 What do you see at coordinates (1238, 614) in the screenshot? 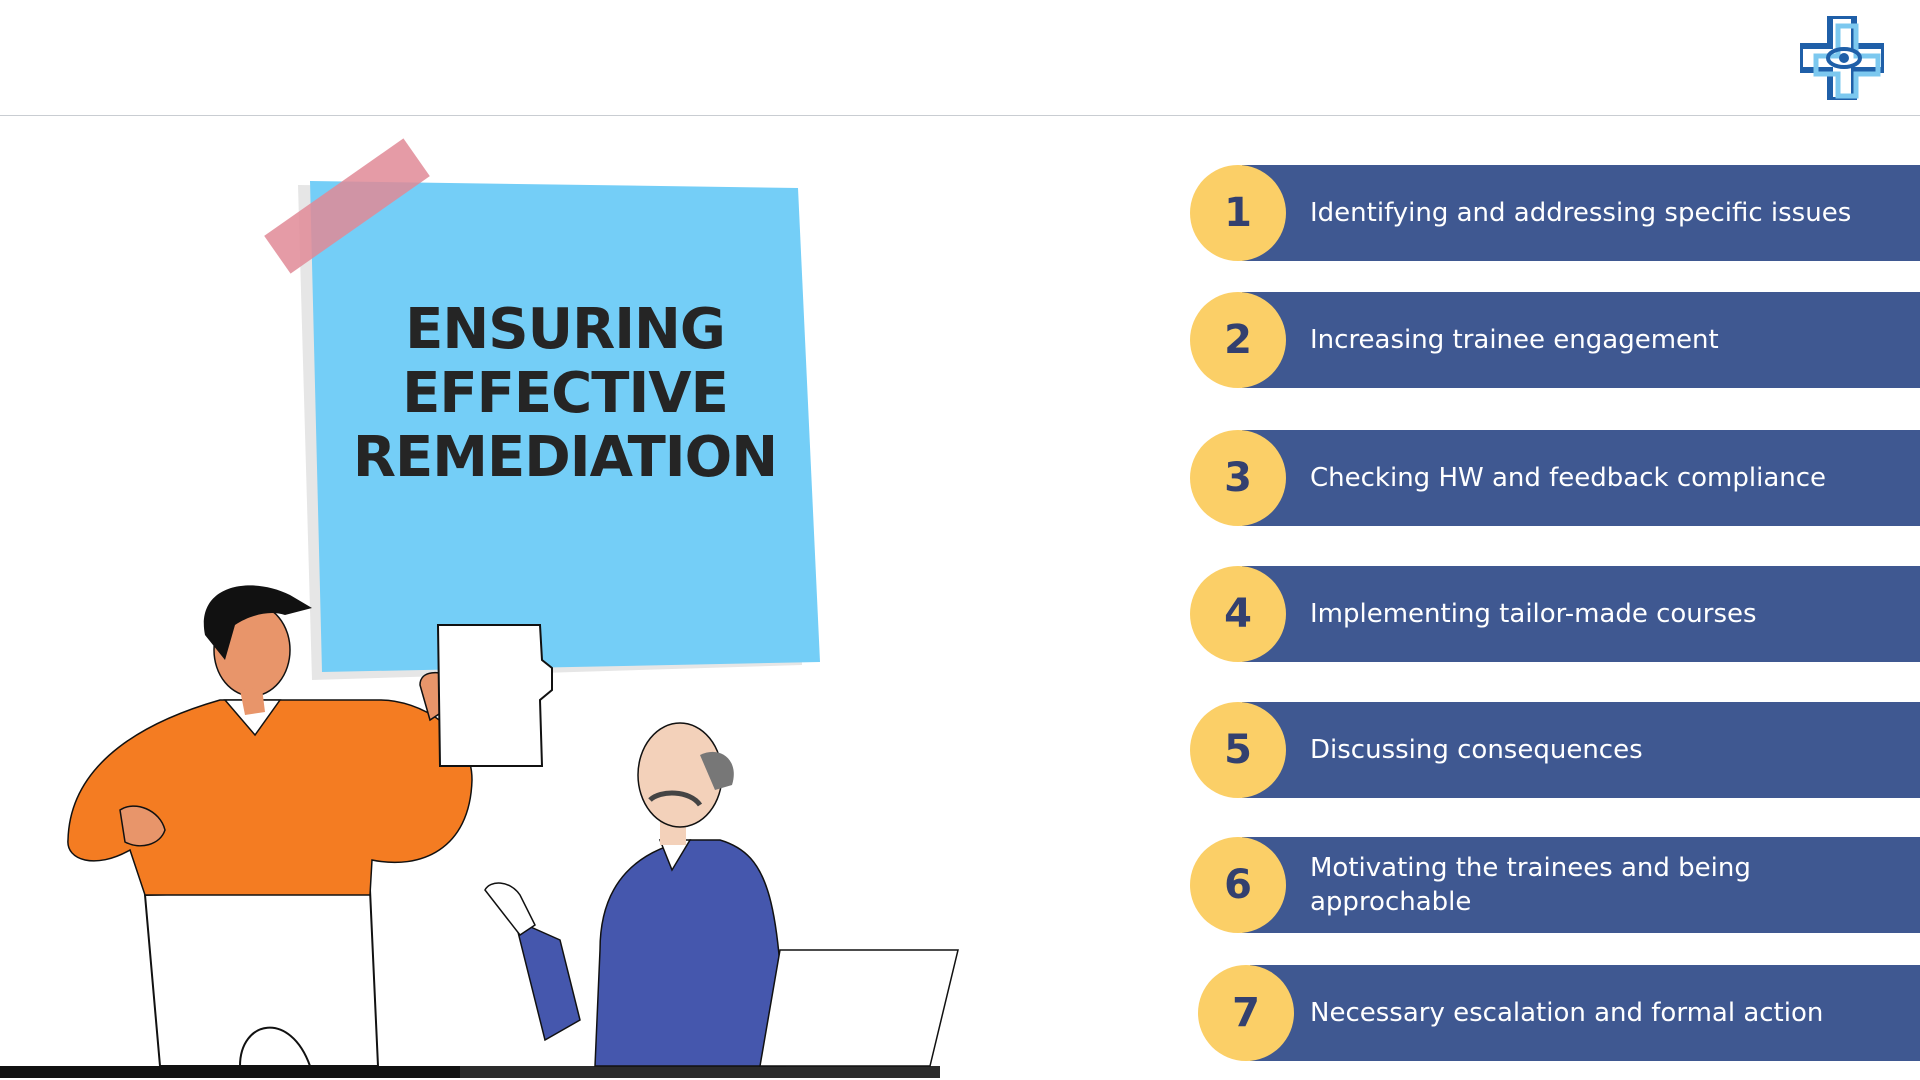
I see `list-number-badge: 4` at bounding box center [1238, 614].